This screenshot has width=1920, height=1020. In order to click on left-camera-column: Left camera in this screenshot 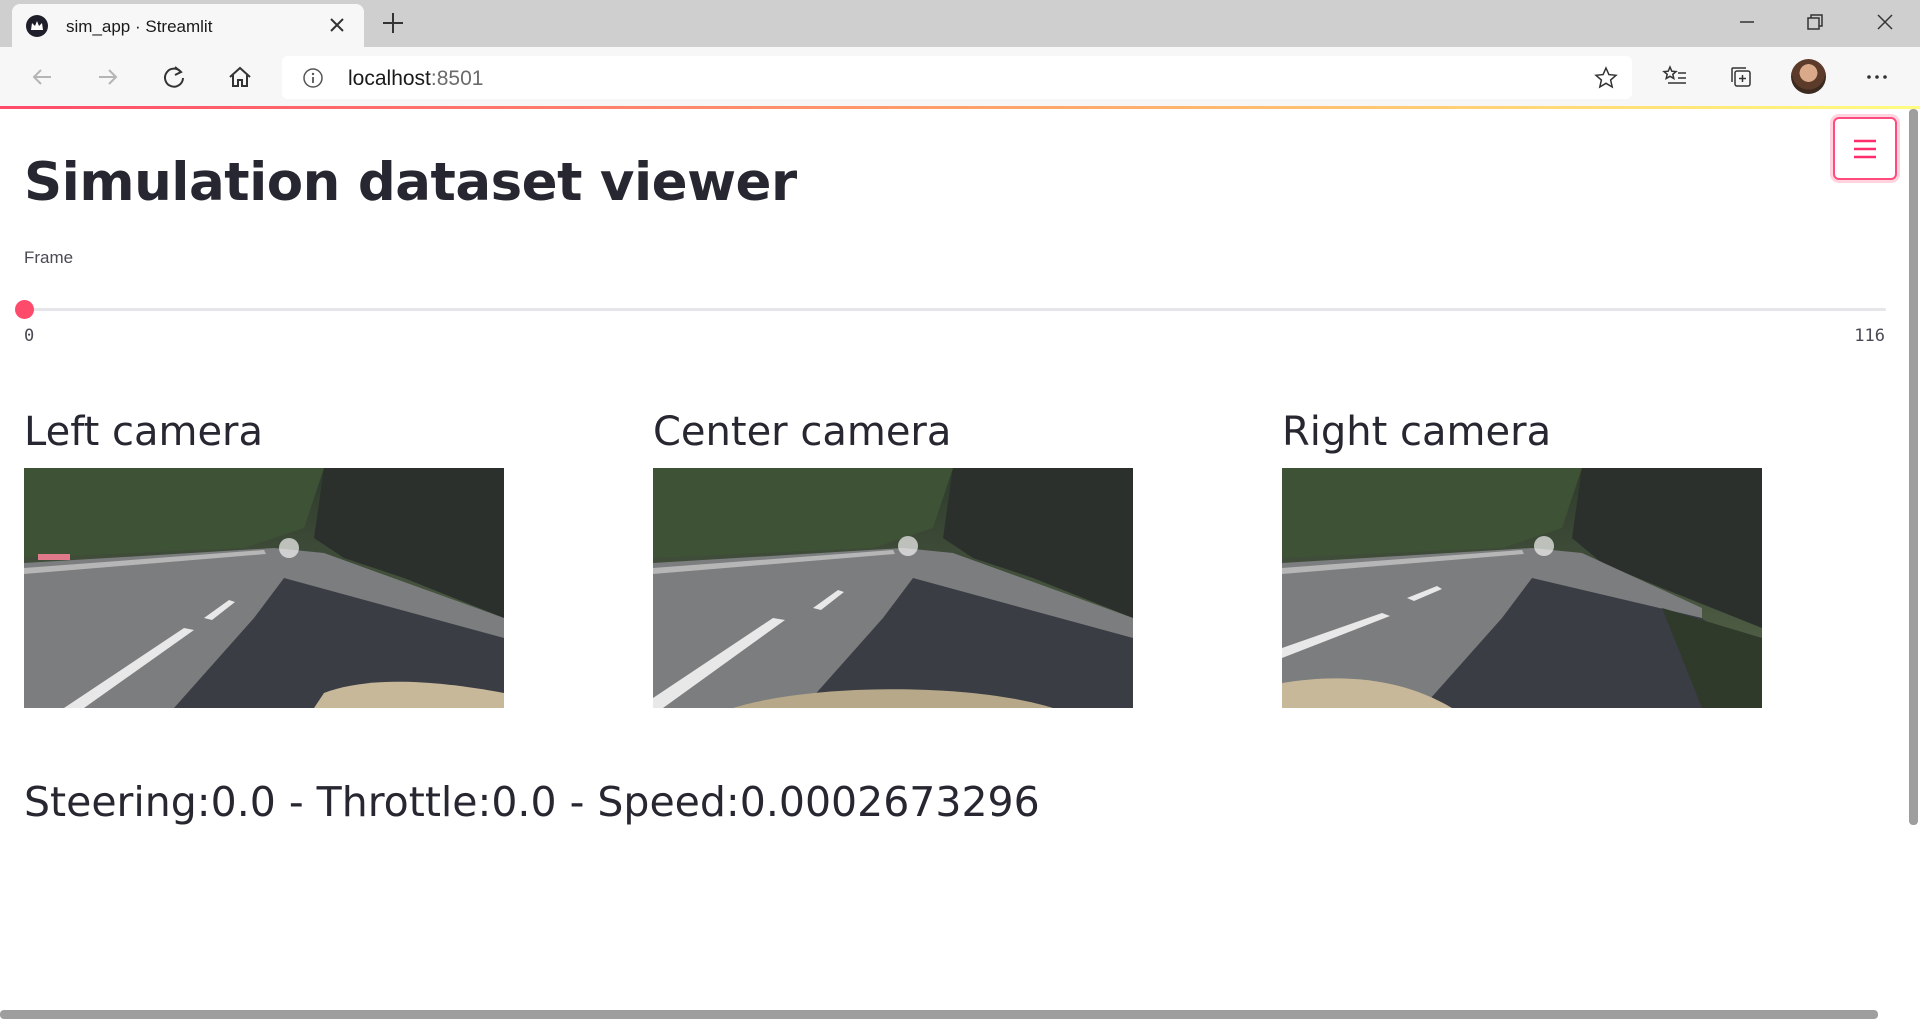, I will do `click(264, 557)`.